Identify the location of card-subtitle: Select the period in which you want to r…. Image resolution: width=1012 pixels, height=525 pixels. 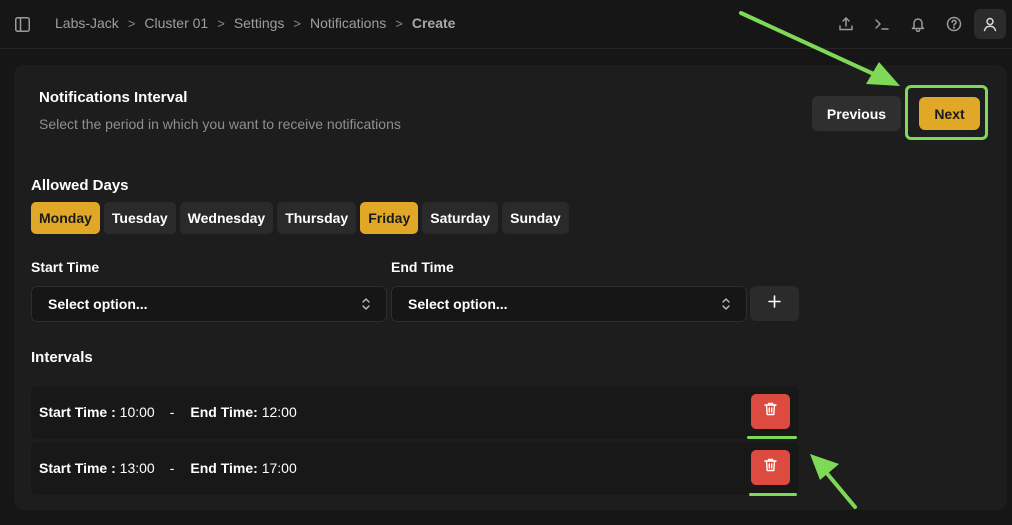
(220, 124).